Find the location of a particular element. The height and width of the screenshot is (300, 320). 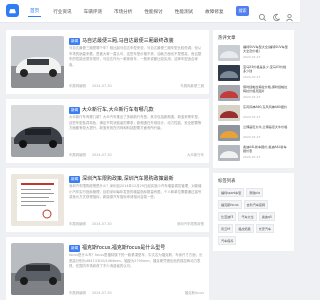

site-logo is located at coordinates (12, 10).